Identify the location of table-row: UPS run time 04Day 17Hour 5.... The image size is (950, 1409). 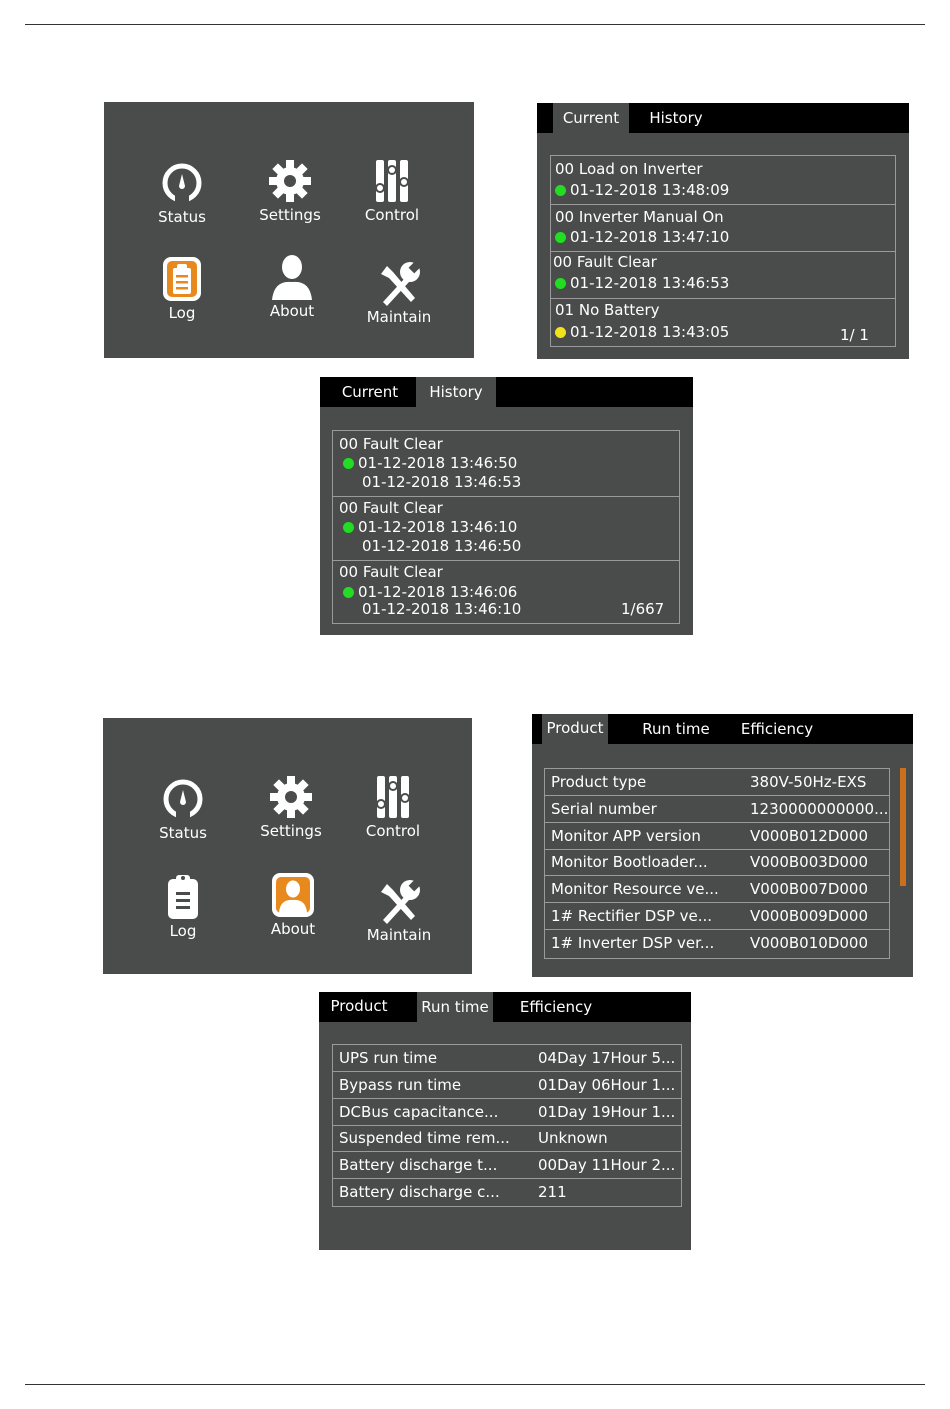
(507, 1058).